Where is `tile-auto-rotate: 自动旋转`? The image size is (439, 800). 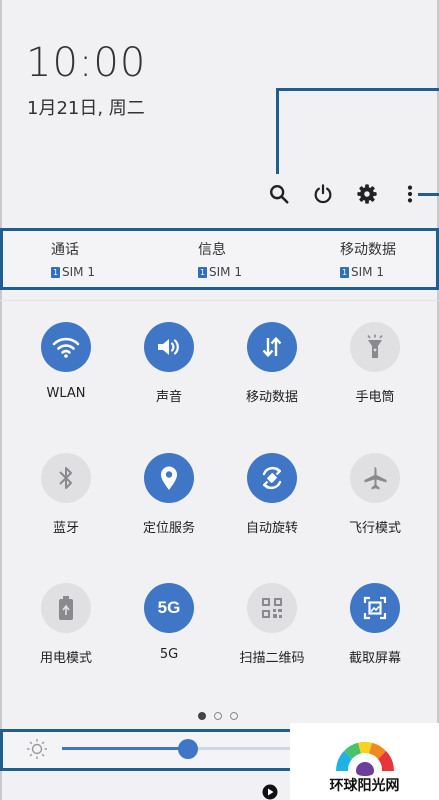
tile-auto-rotate: 自动旋转 is located at coordinates (272, 494).